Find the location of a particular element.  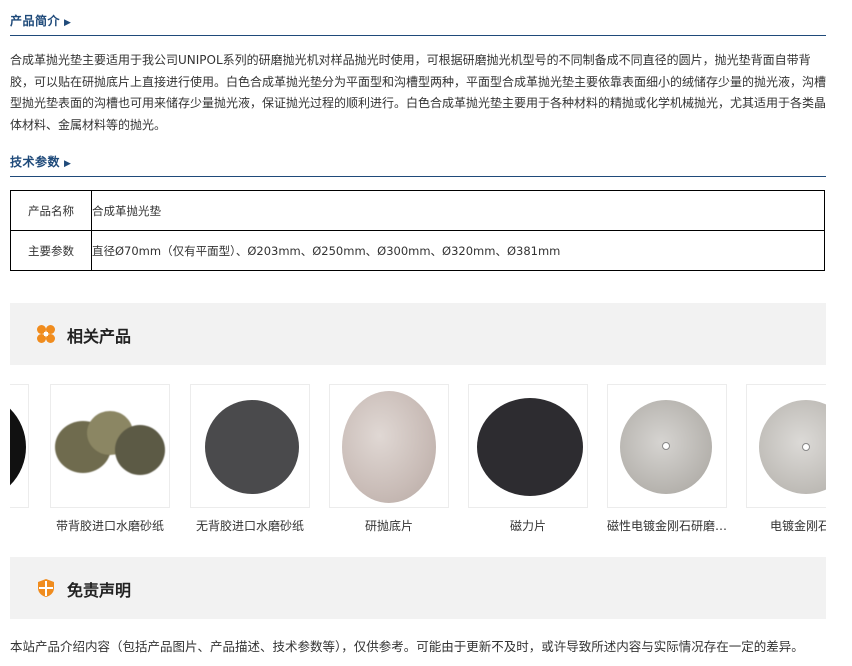

related-products-header: 相关产品 is located at coordinates (418, 334).